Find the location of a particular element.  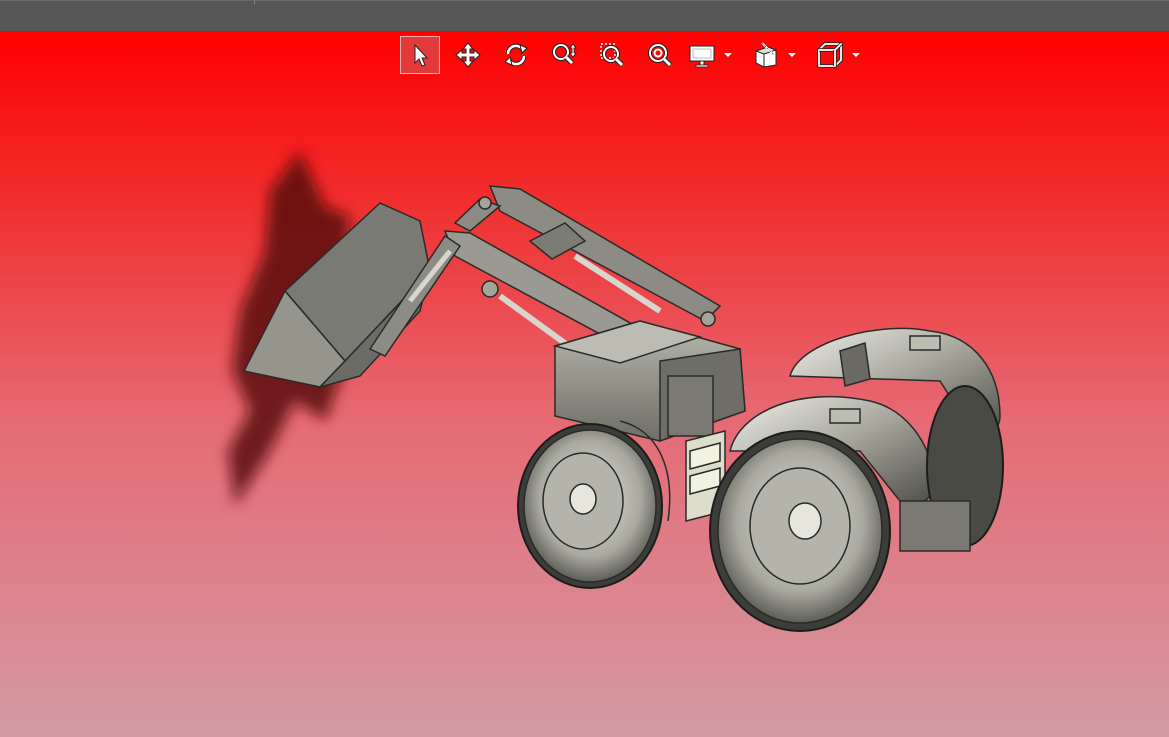

monitor-icon is located at coordinates (702, 56).